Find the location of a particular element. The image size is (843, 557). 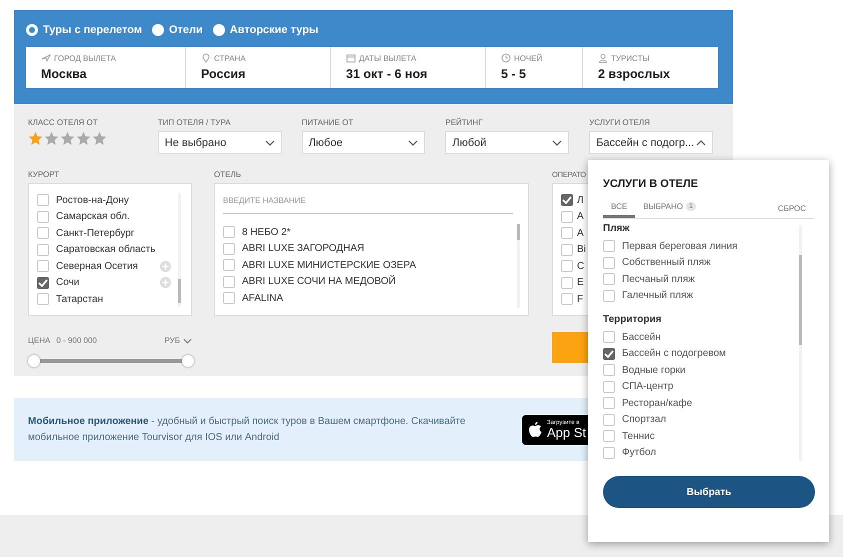

field-label: СТРАНА is located at coordinates (230, 58).